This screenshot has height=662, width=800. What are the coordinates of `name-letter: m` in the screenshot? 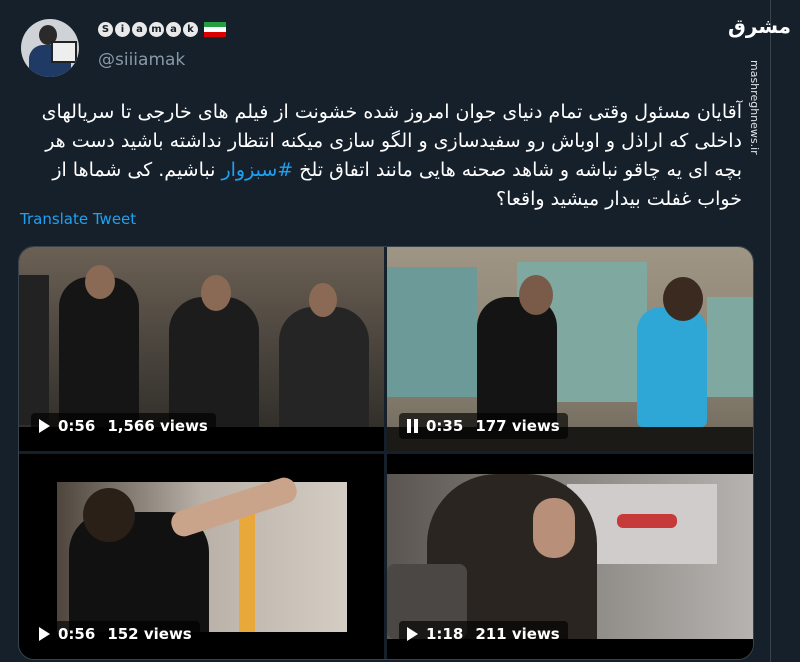 It's located at (156, 29).